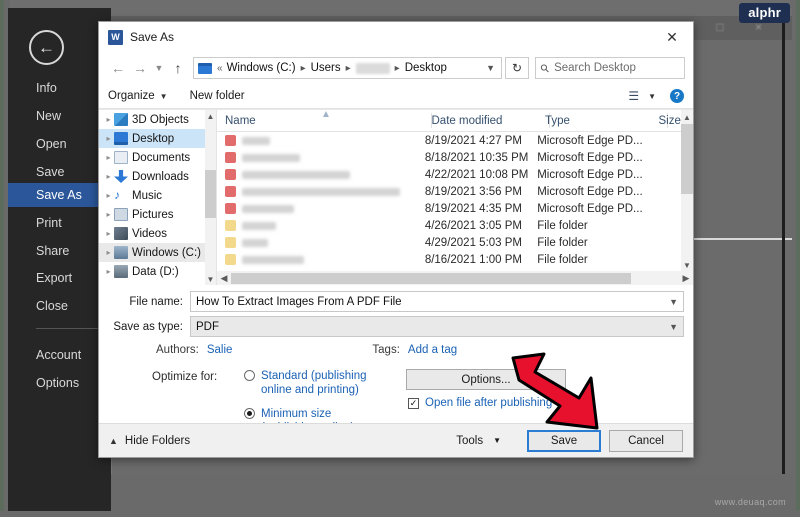  I want to click on sidebar-item-account: Account, so click(59, 355).